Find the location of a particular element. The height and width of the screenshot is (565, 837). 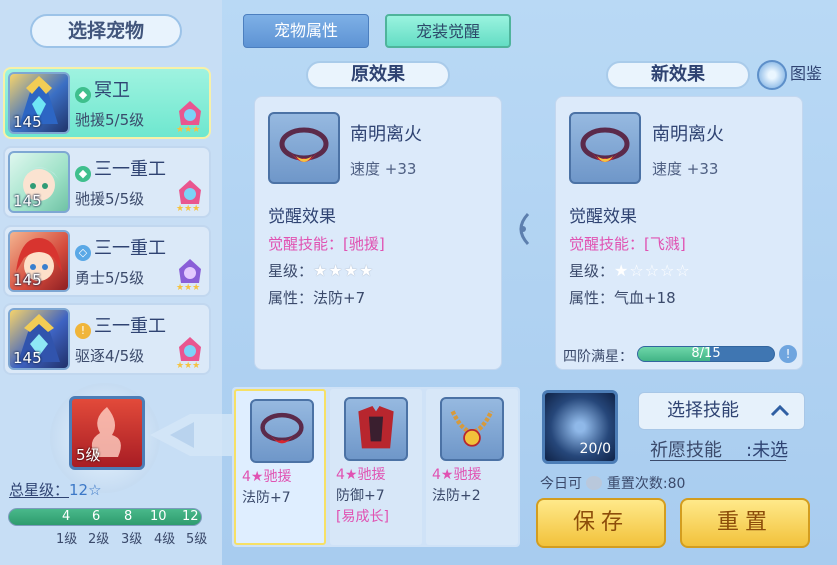

wish-value-text: 未选 is located at coordinates (770, 450).